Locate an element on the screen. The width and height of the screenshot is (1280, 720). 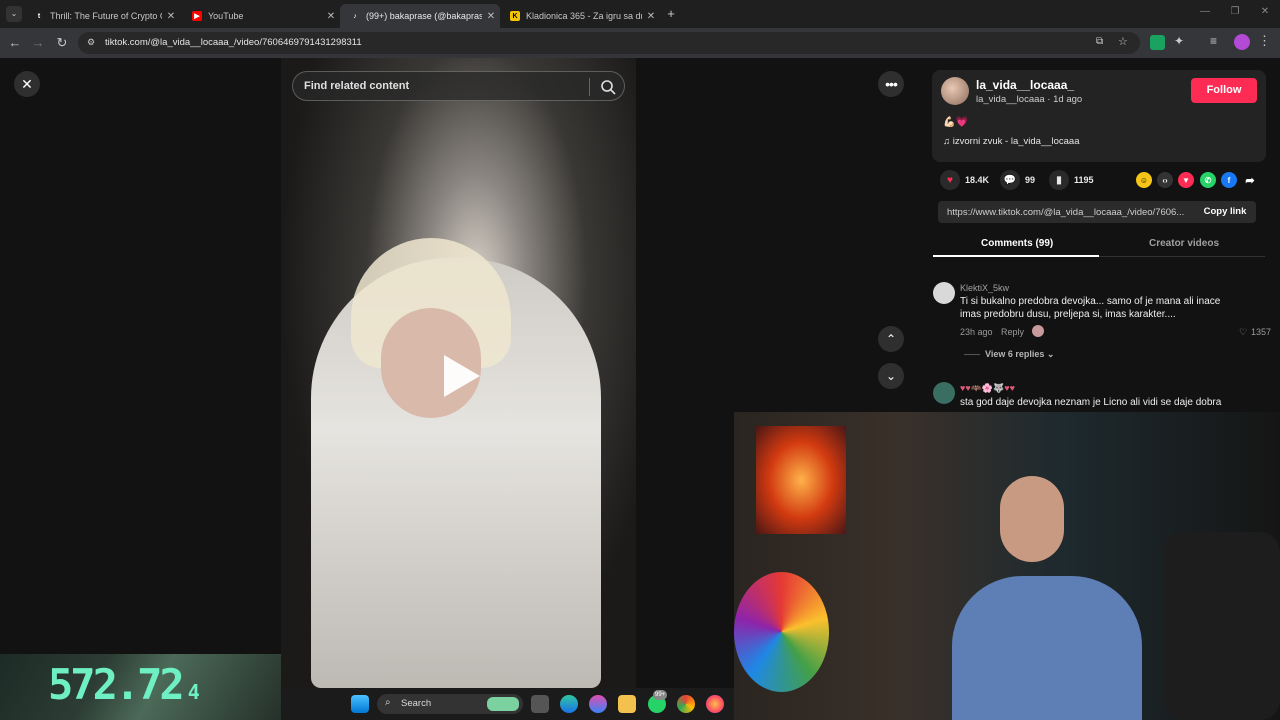
comment-count: 99 is located at coordinates (1030, 180).